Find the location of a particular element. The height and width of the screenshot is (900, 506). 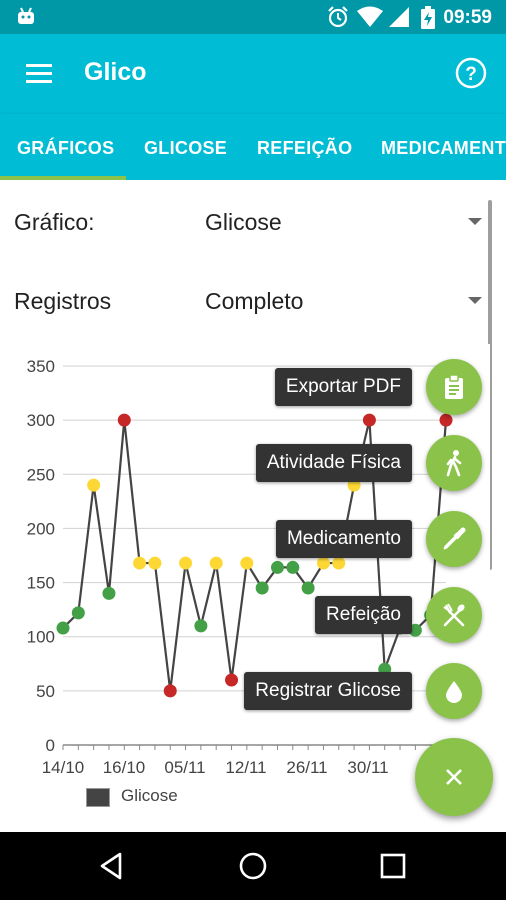

clipboard-icon is located at coordinates (454, 386).